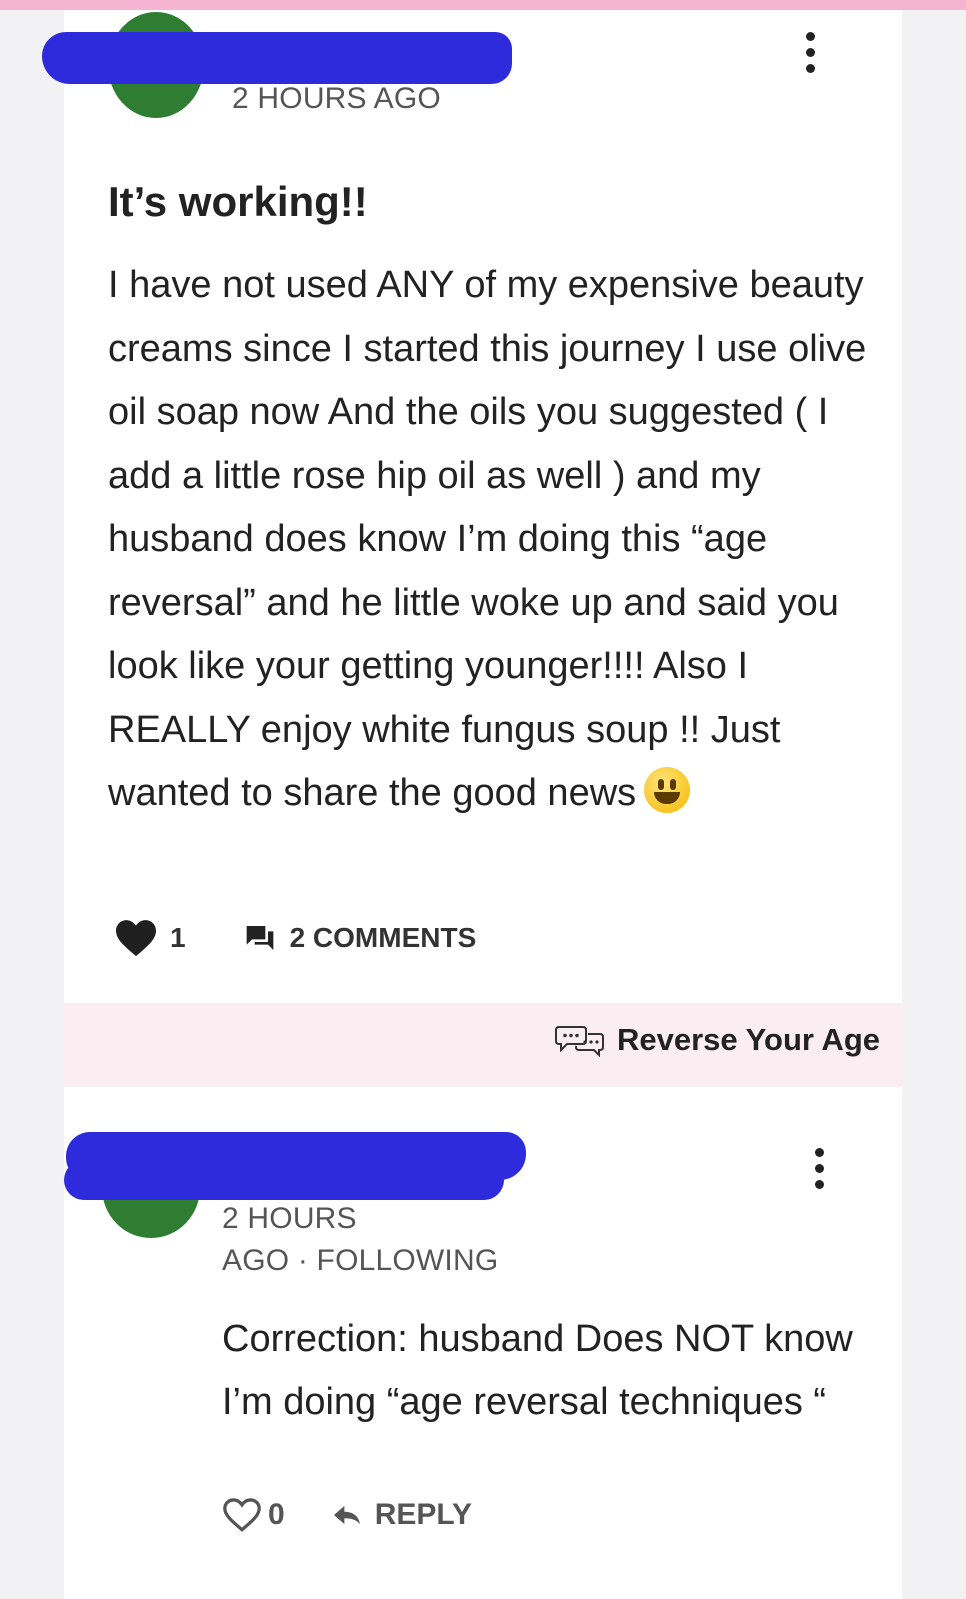  What do you see at coordinates (748, 1039) in the screenshot?
I see `group-name: Reverse Your Age` at bounding box center [748, 1039].